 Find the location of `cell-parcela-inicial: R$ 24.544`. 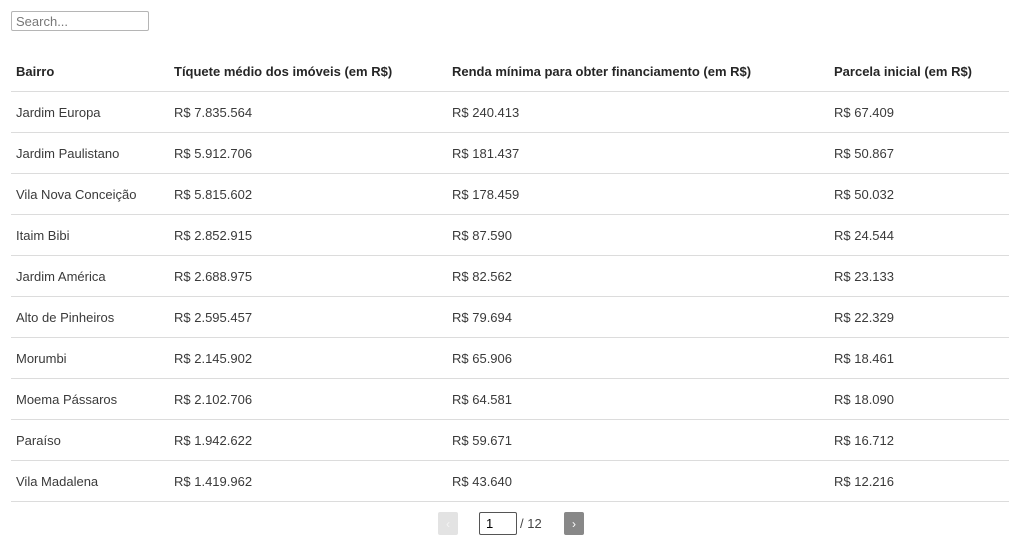

cell-parcela-inicial: R$ 24.544 is located at coordinates (919, 235).